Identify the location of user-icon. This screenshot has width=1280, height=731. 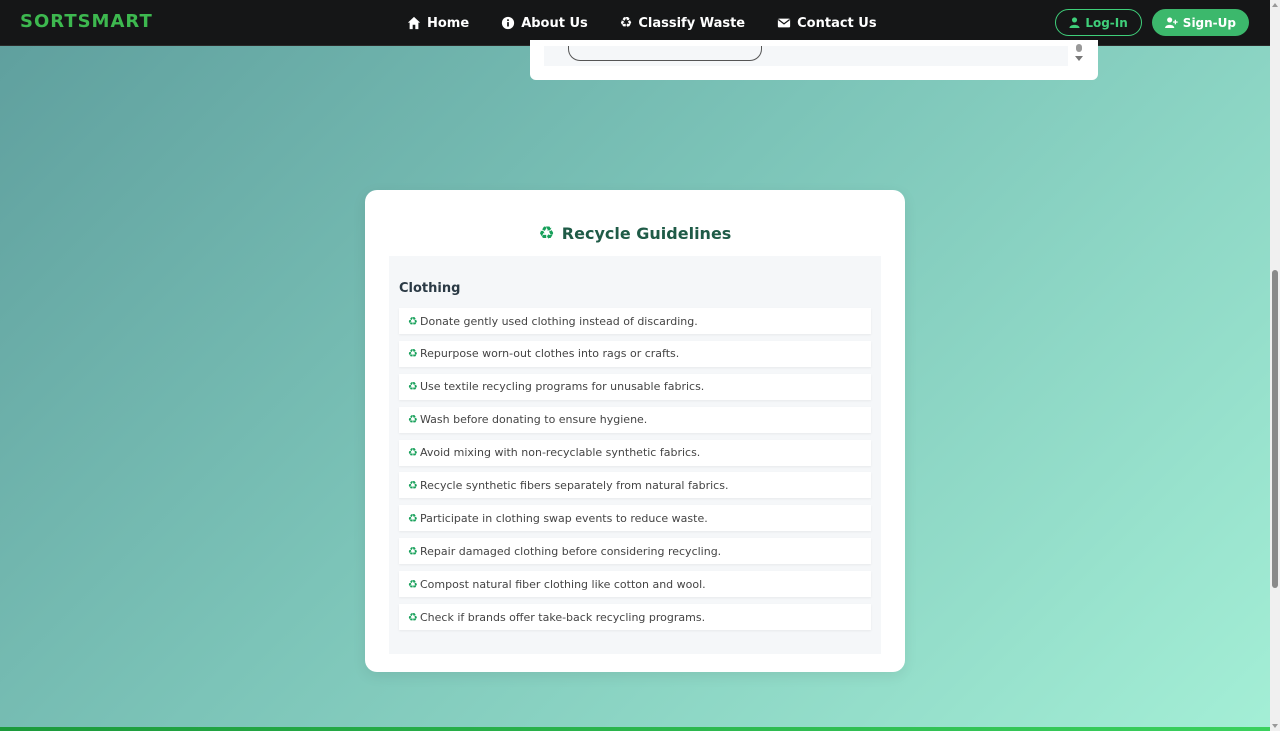
(1074, 22).